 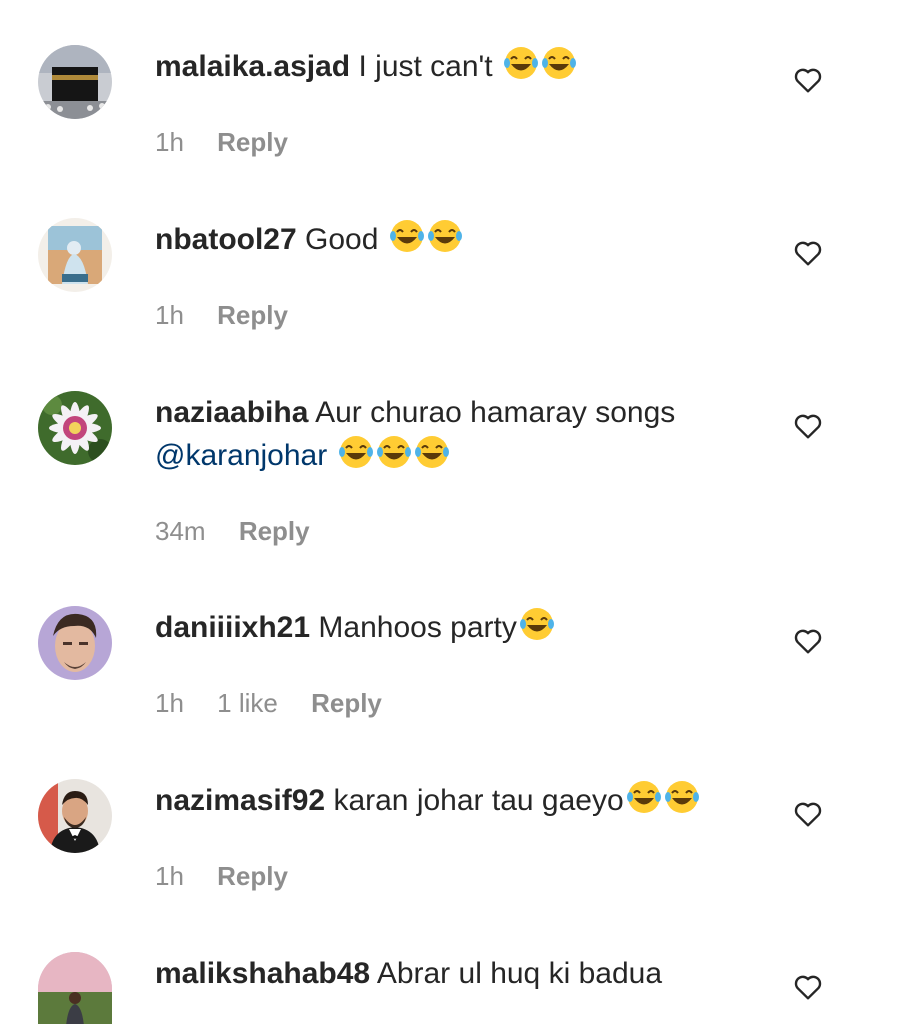 I want to click on comment-username: malaika.asjad, so click(x=252, y=66).